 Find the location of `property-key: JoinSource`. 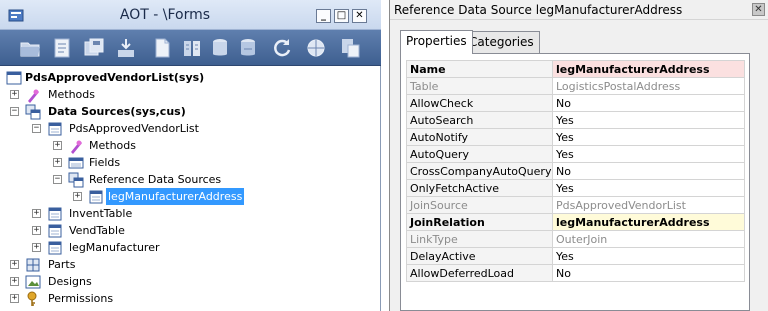

property-key: JoinSource is located at coordinates (479, 205).